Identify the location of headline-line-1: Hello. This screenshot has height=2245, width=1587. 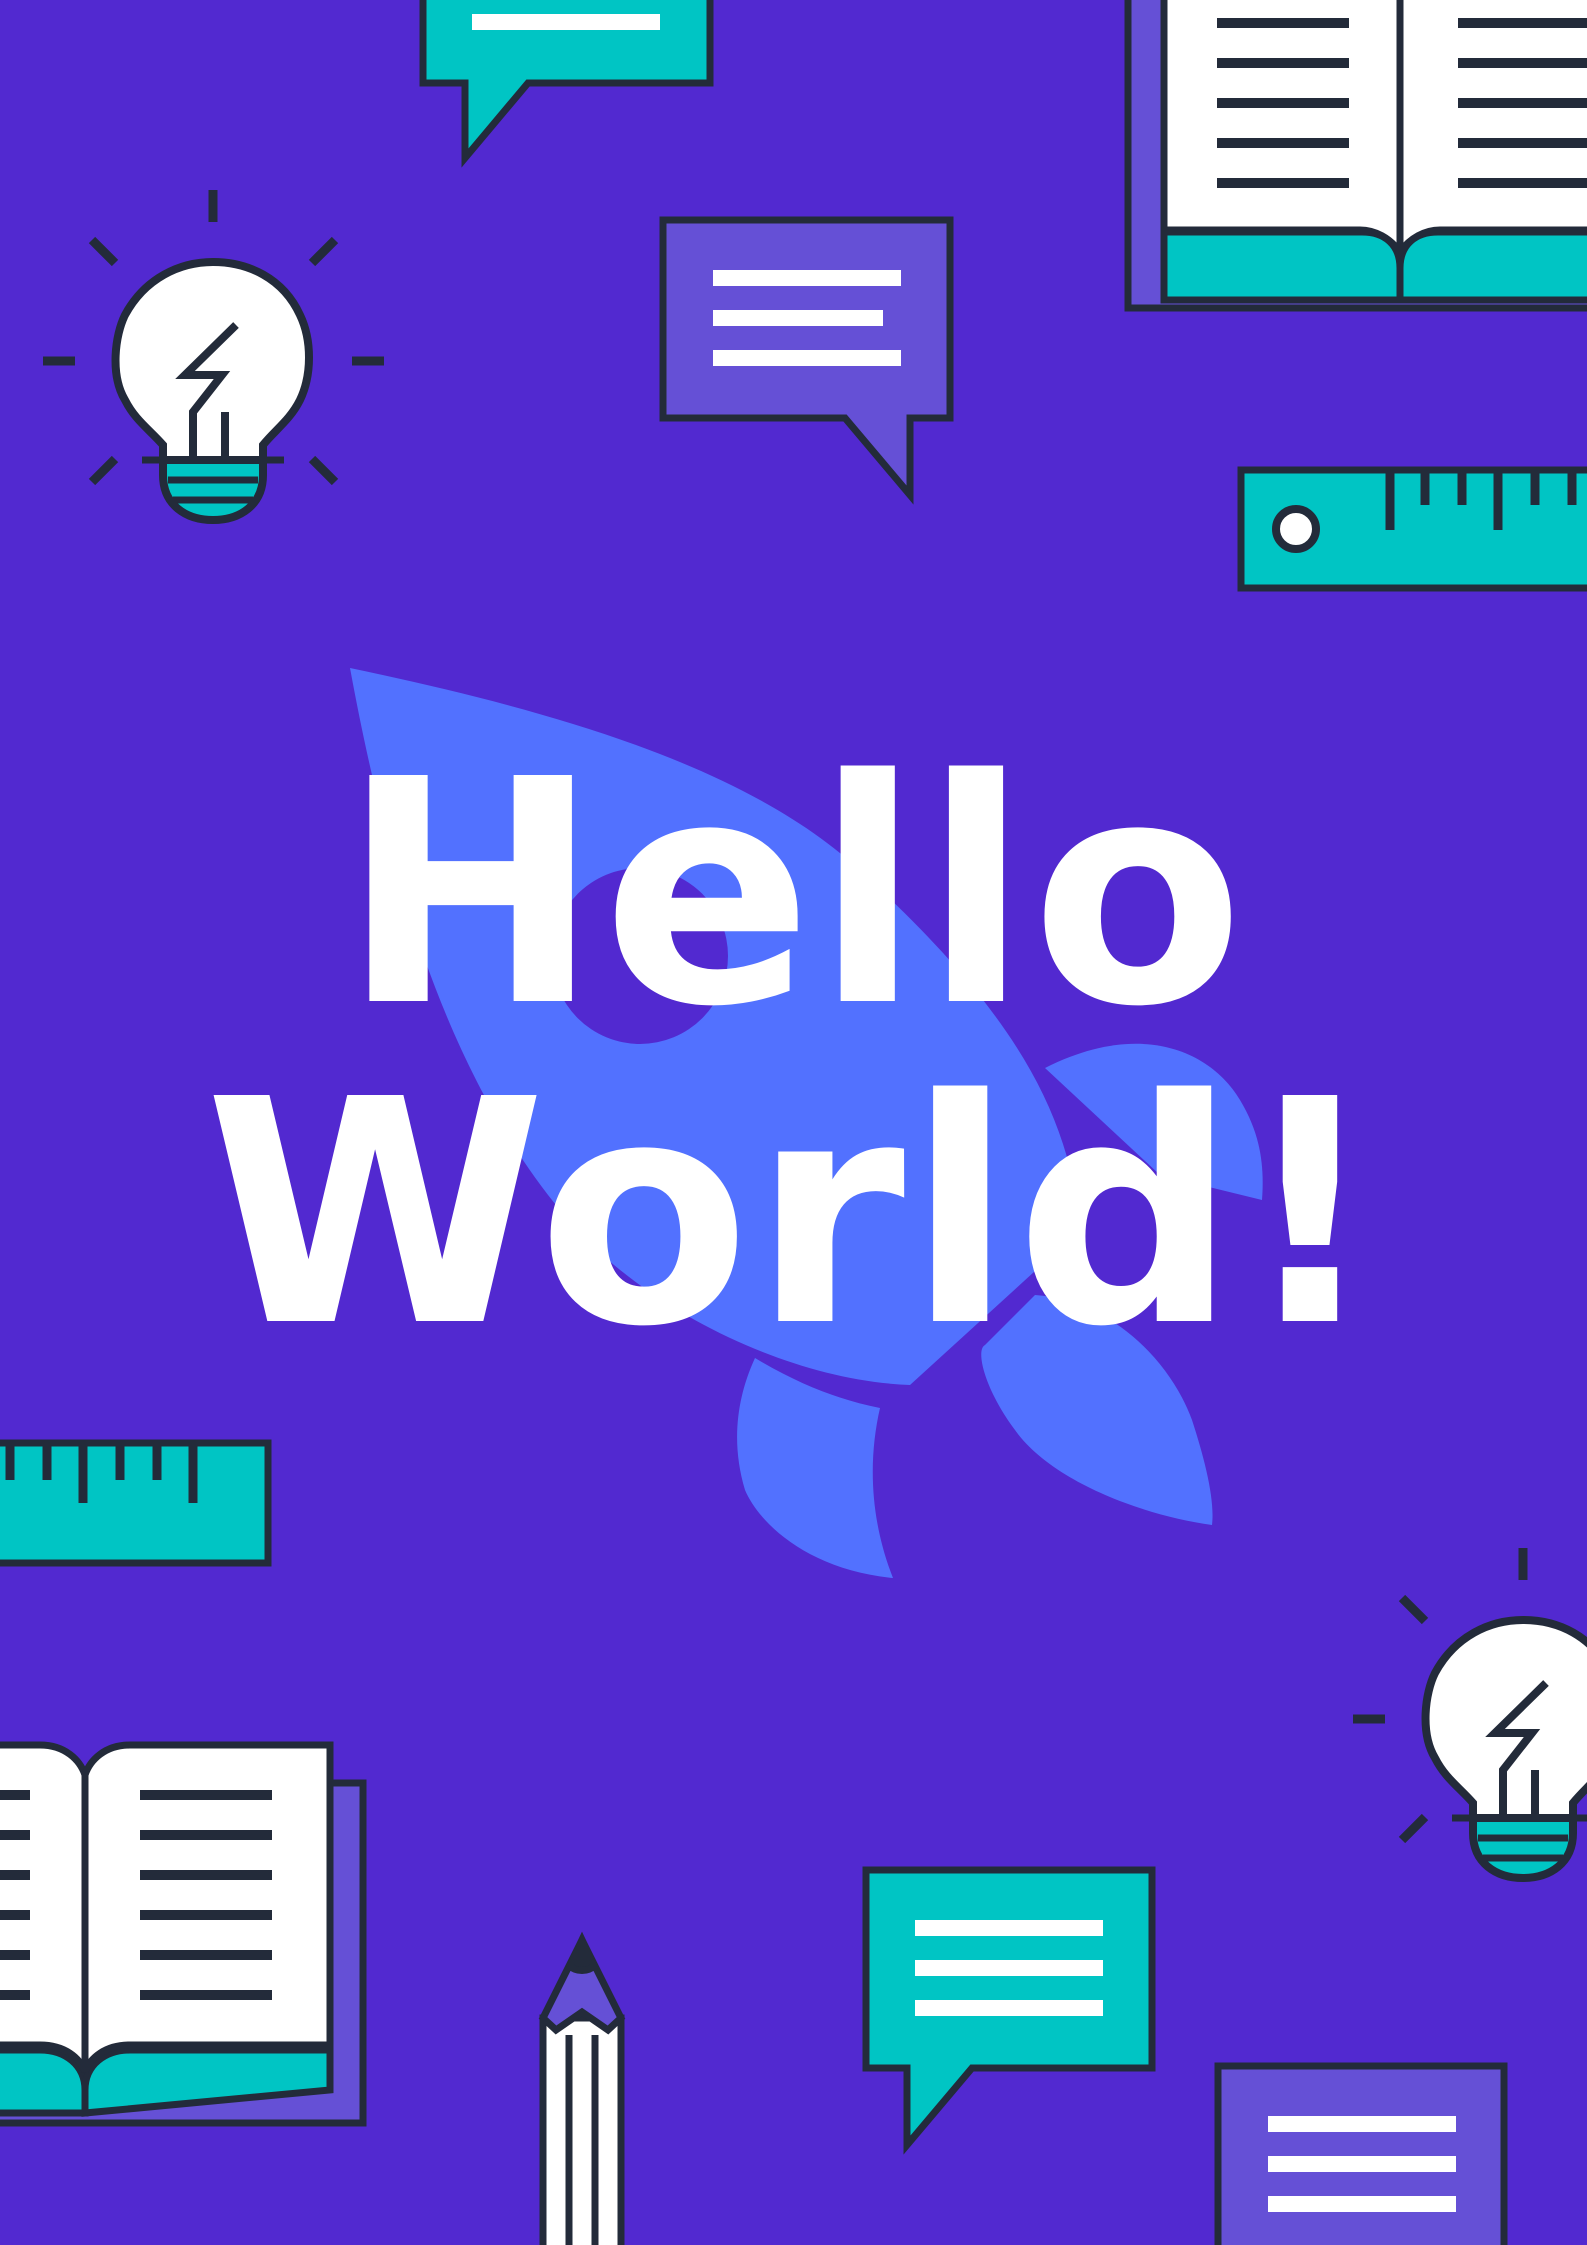
(793, 894).